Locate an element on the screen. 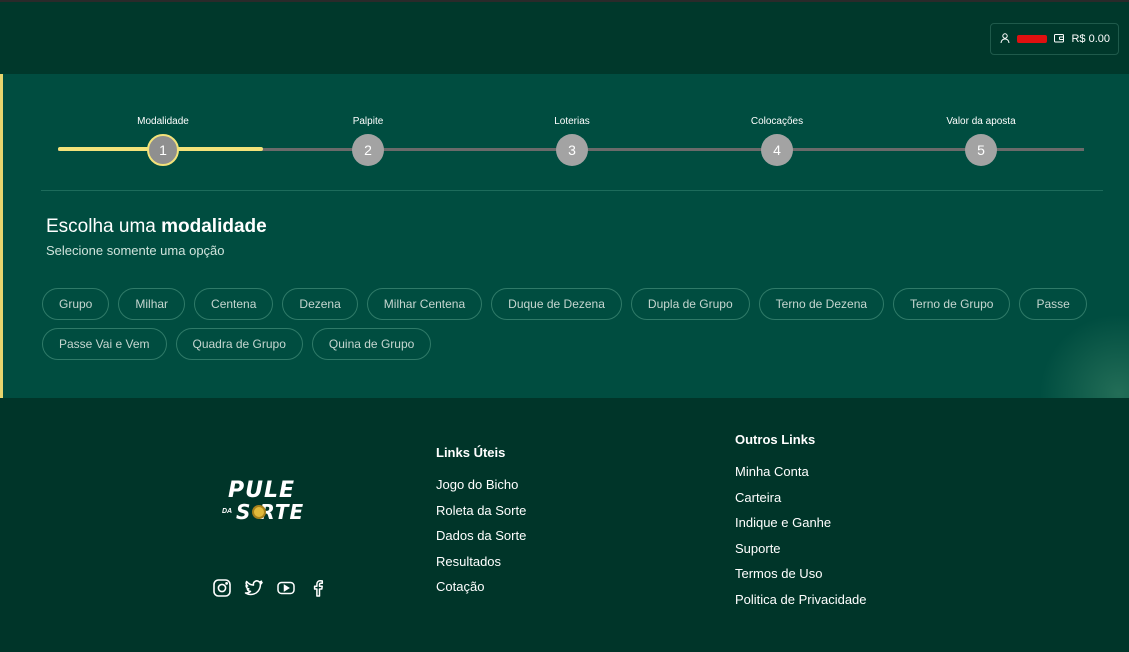  step-label: Modalidade is located at coordinates (163, 121).